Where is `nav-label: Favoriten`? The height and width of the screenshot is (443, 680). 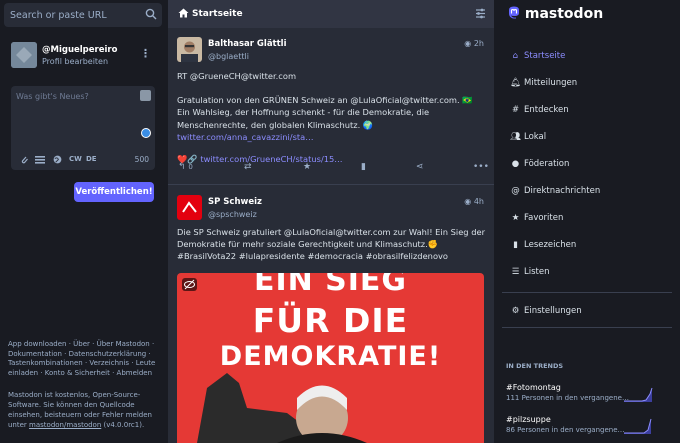 nav-label: Favoriten is located at coordinates (544, 218).